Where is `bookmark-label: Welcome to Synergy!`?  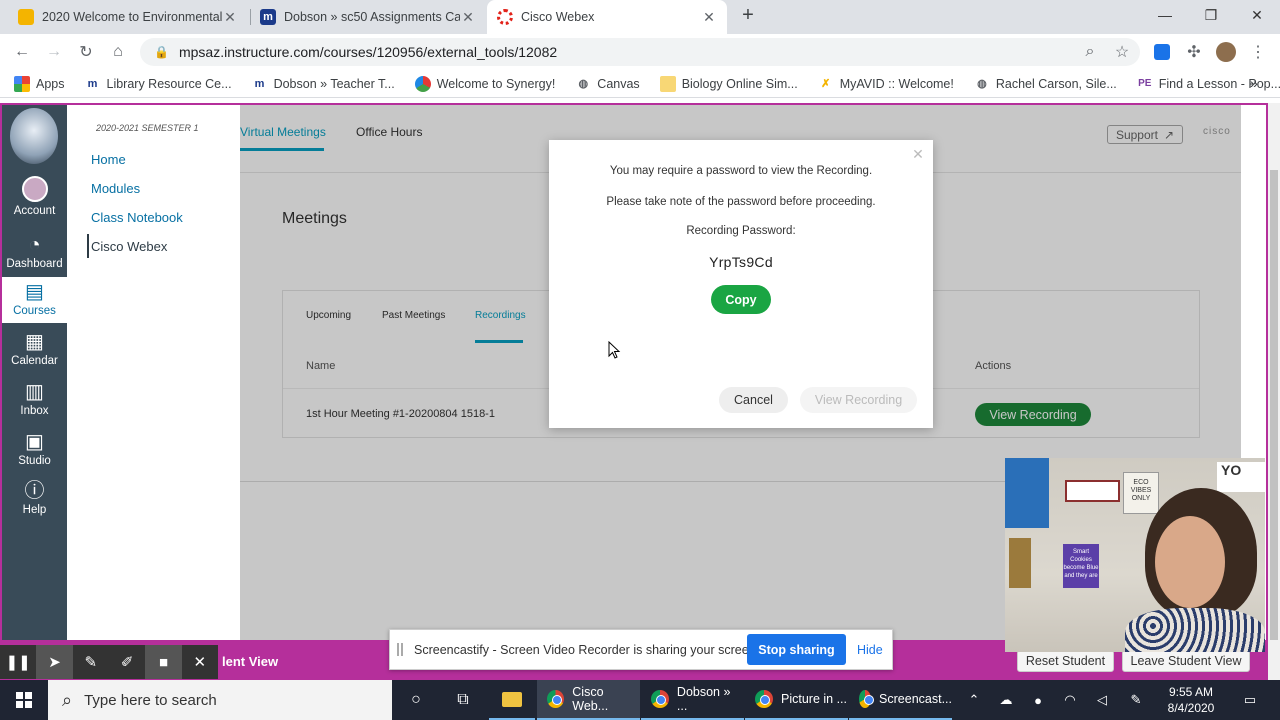
bookmark-label: Welcome to Synergy! is located at coordinates (496, 83).